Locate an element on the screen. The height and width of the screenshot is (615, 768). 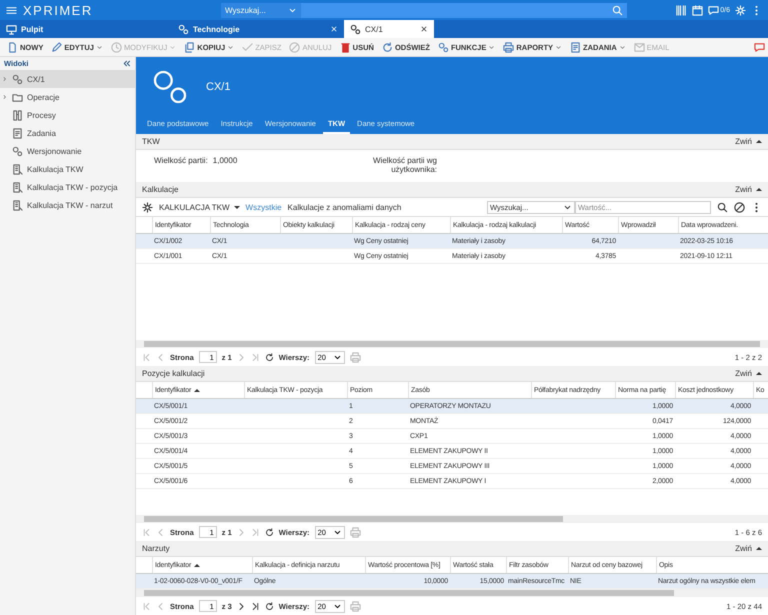
section-title: Narzuty is located at coordinates (156, 548).